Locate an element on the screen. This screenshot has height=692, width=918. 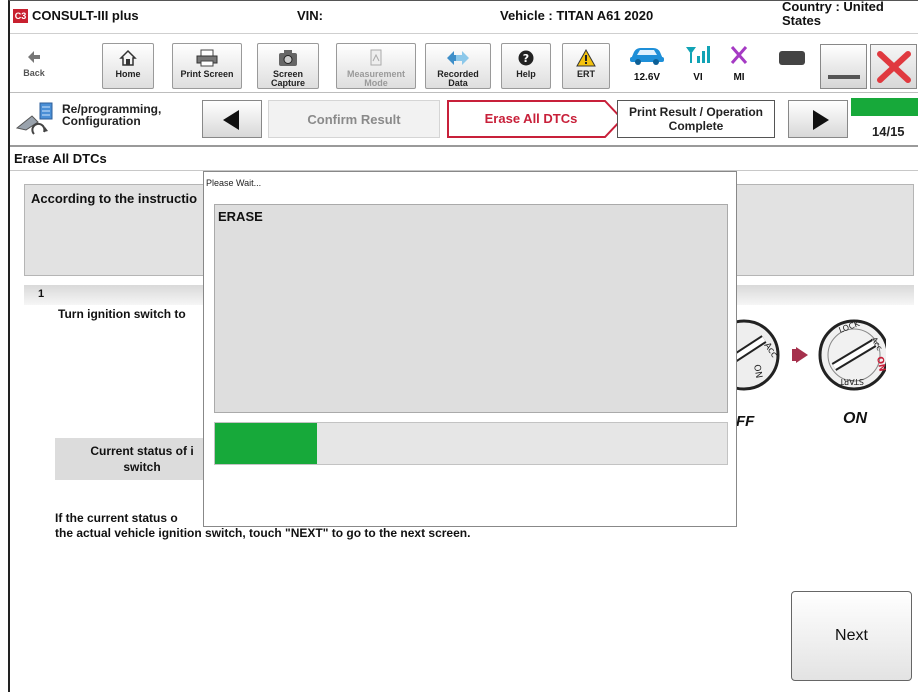
left-arrow-icon is located at coordinates (232, 122).